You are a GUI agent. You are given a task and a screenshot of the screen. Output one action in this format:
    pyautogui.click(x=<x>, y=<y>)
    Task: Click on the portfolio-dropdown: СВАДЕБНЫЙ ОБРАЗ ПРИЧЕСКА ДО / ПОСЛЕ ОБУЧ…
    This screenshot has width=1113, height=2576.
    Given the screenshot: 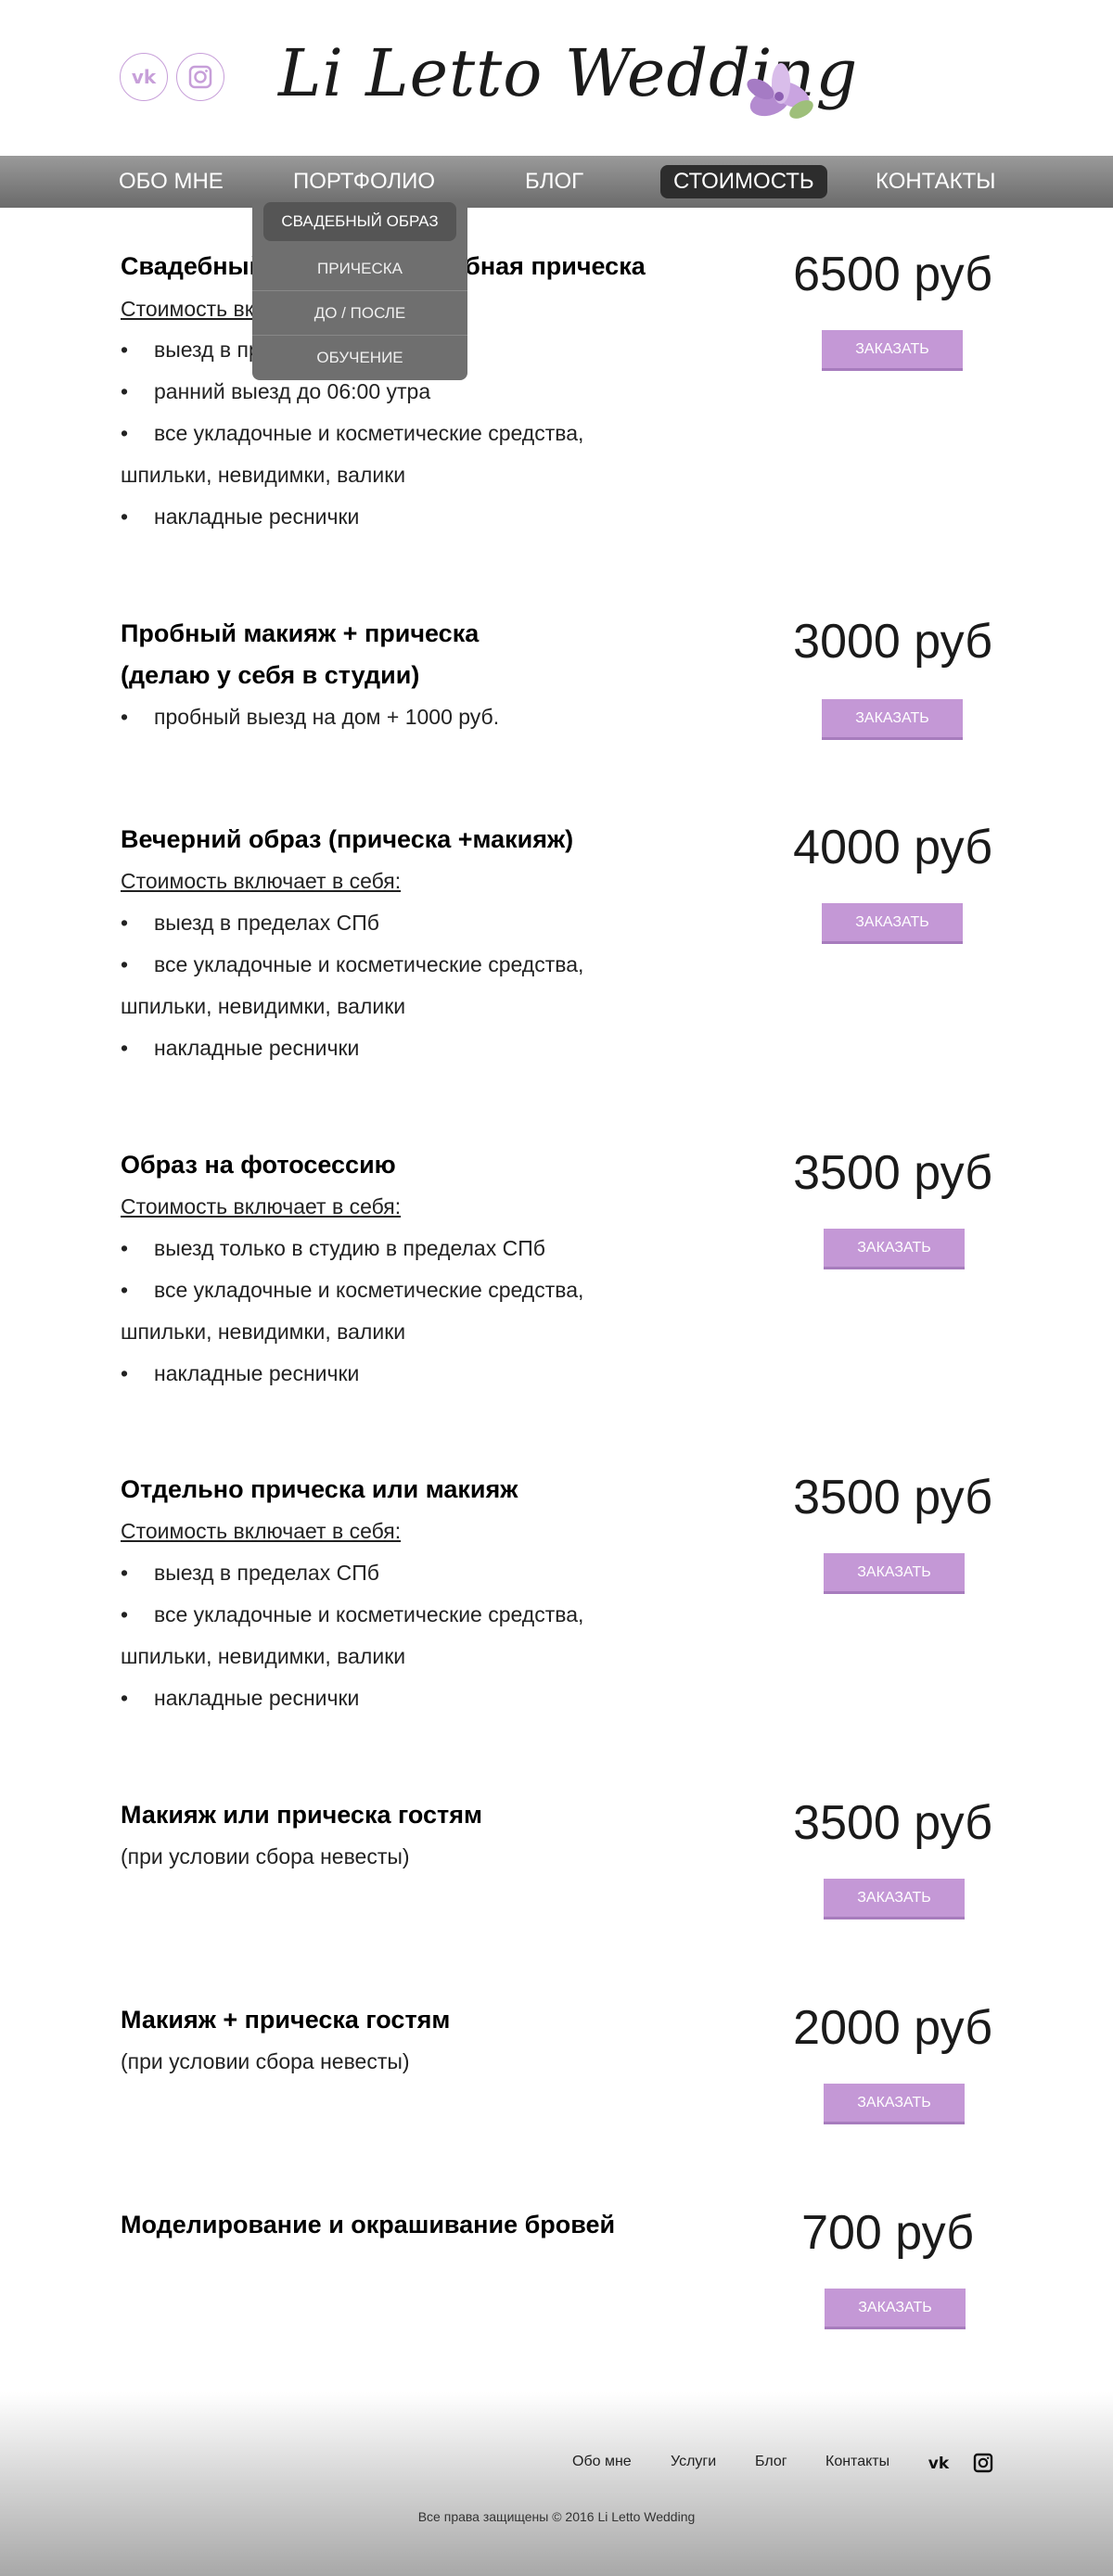 What is the action you would take?
    pyautogui.click(x=359, y=291)
    